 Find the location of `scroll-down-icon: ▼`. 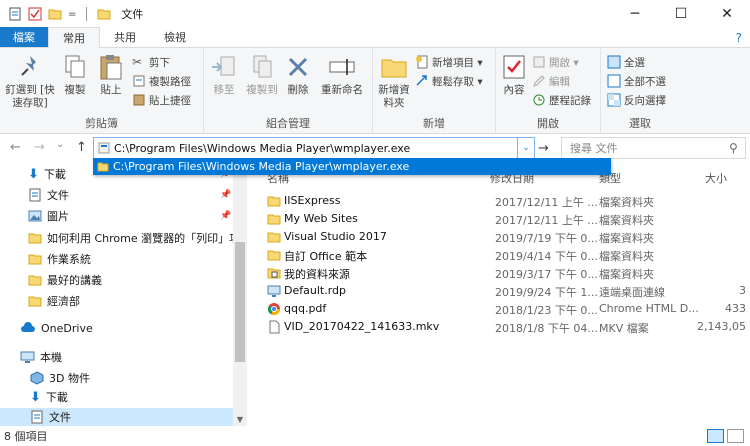

scroll-down-icon: ▼ is located at coordinates (240, 419).